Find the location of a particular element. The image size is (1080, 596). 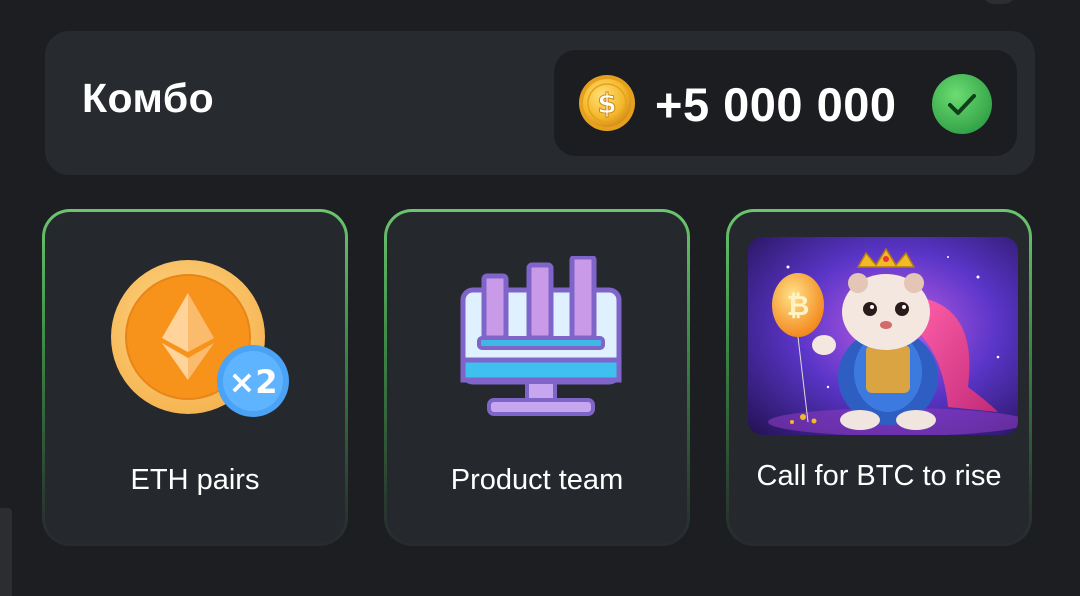

checkmark-circle-icon is located at coordinates (962, 104).